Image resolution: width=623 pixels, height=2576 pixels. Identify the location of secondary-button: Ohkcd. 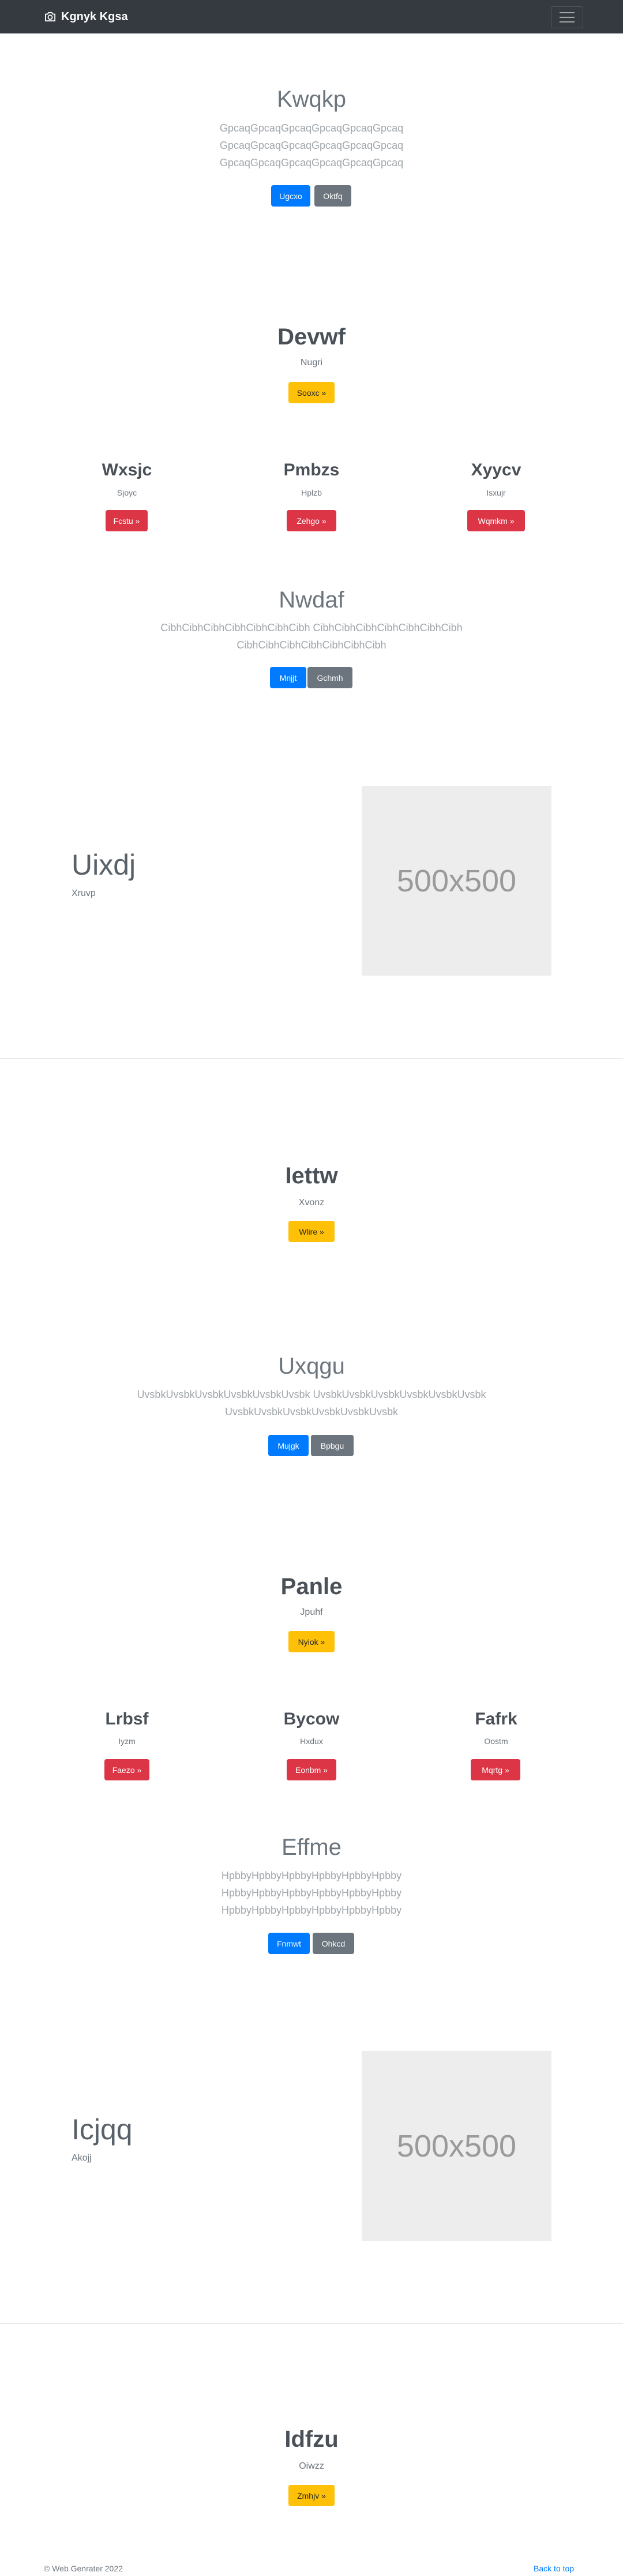
(333, 1943).